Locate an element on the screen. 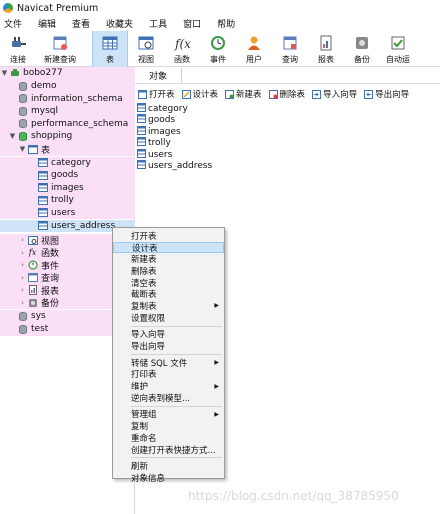 The height and width of the screenshot is (514, 440). menu-item-refresh: 刷新 is located at coordinates (168, 466).